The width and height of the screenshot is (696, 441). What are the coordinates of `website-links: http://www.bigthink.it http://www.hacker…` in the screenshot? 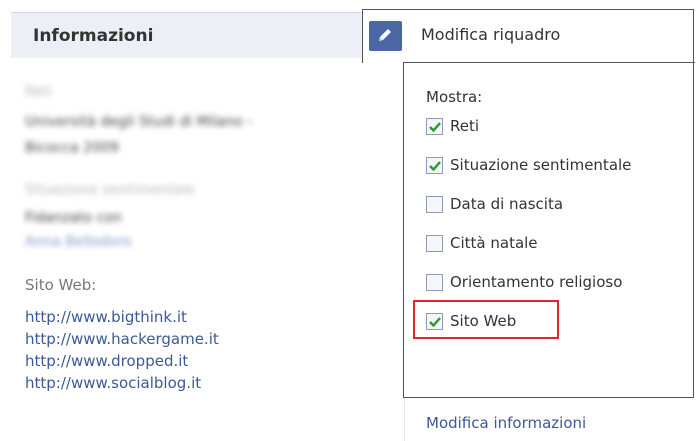 It's located at (122, 350).